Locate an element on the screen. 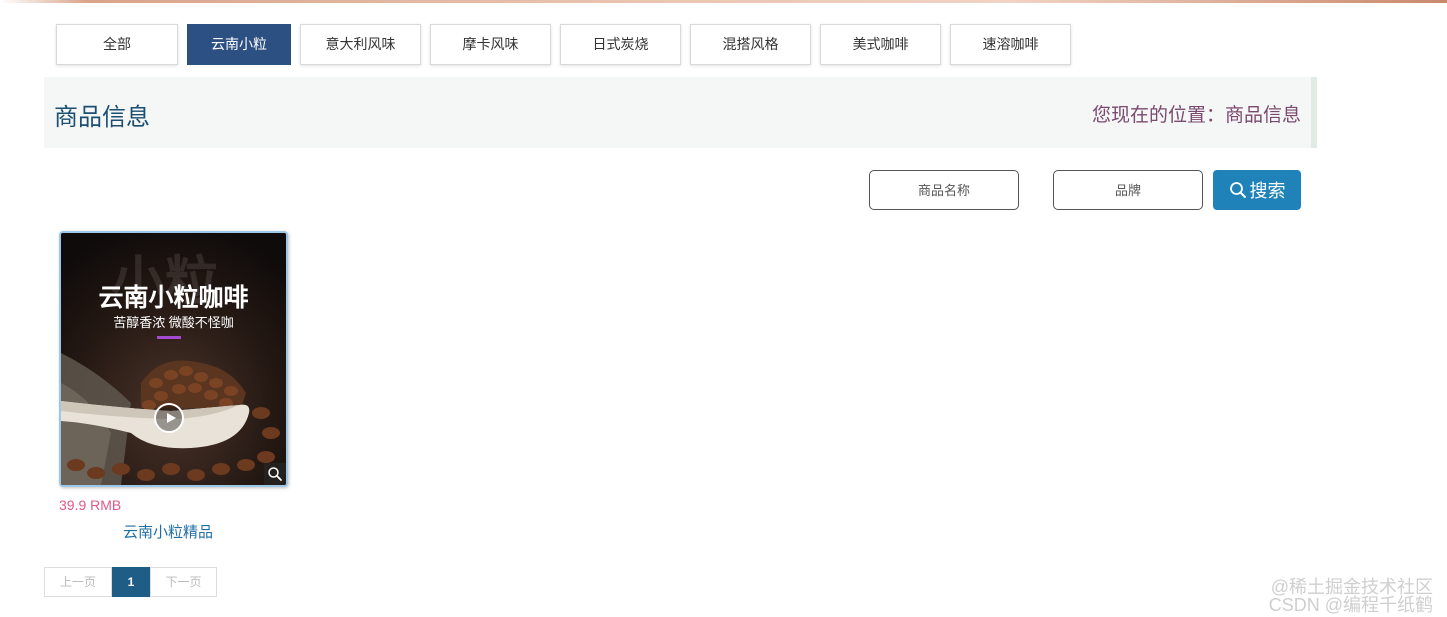 This screenshot has height=617, width=1447. tab-mocha: 摩卡风味 is located at coordinates (490, 44).